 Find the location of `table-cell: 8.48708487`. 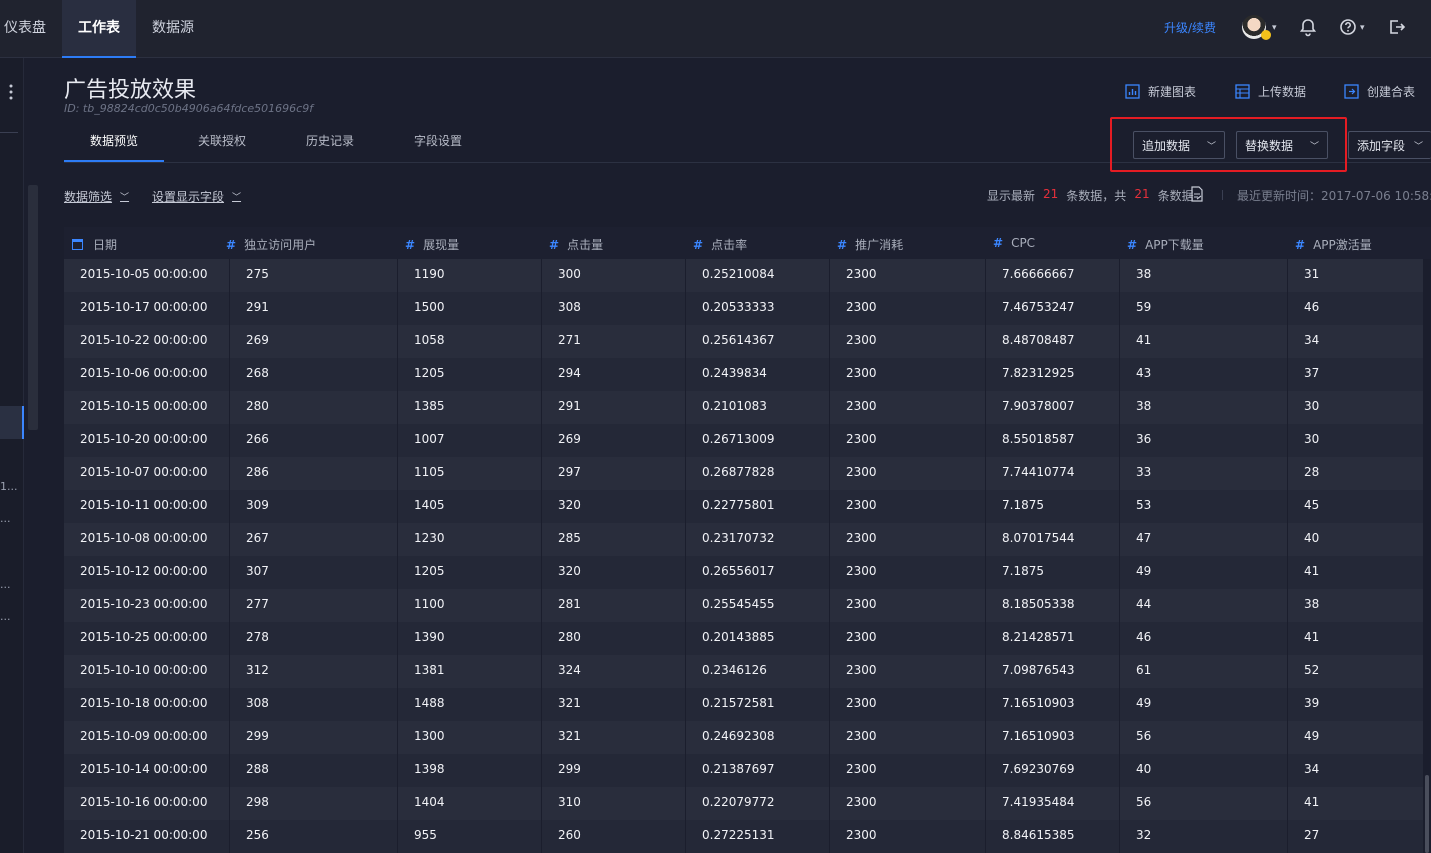

table-cell: 8.48708487 is located at coordinates (1053, 341).